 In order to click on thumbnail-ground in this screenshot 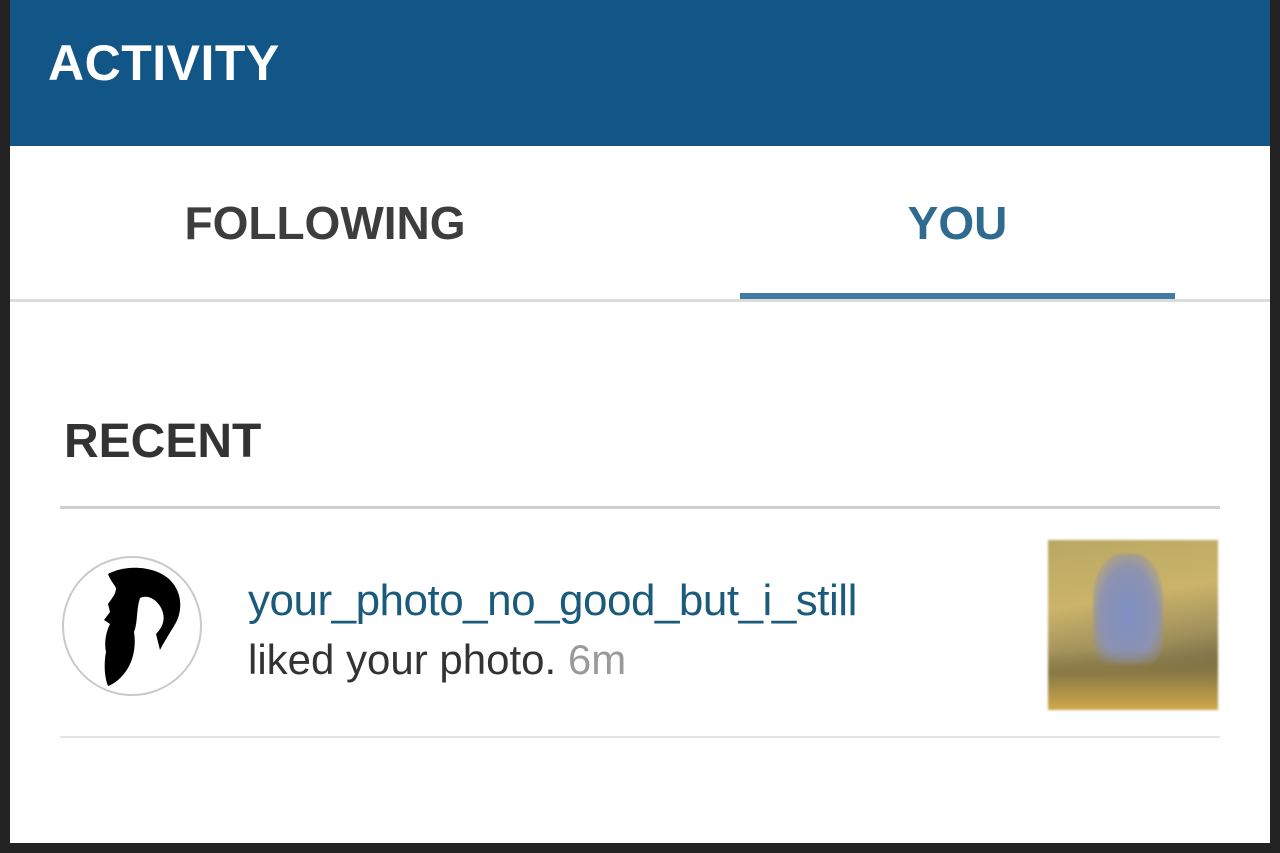, I will do `click(1133, 680)`.